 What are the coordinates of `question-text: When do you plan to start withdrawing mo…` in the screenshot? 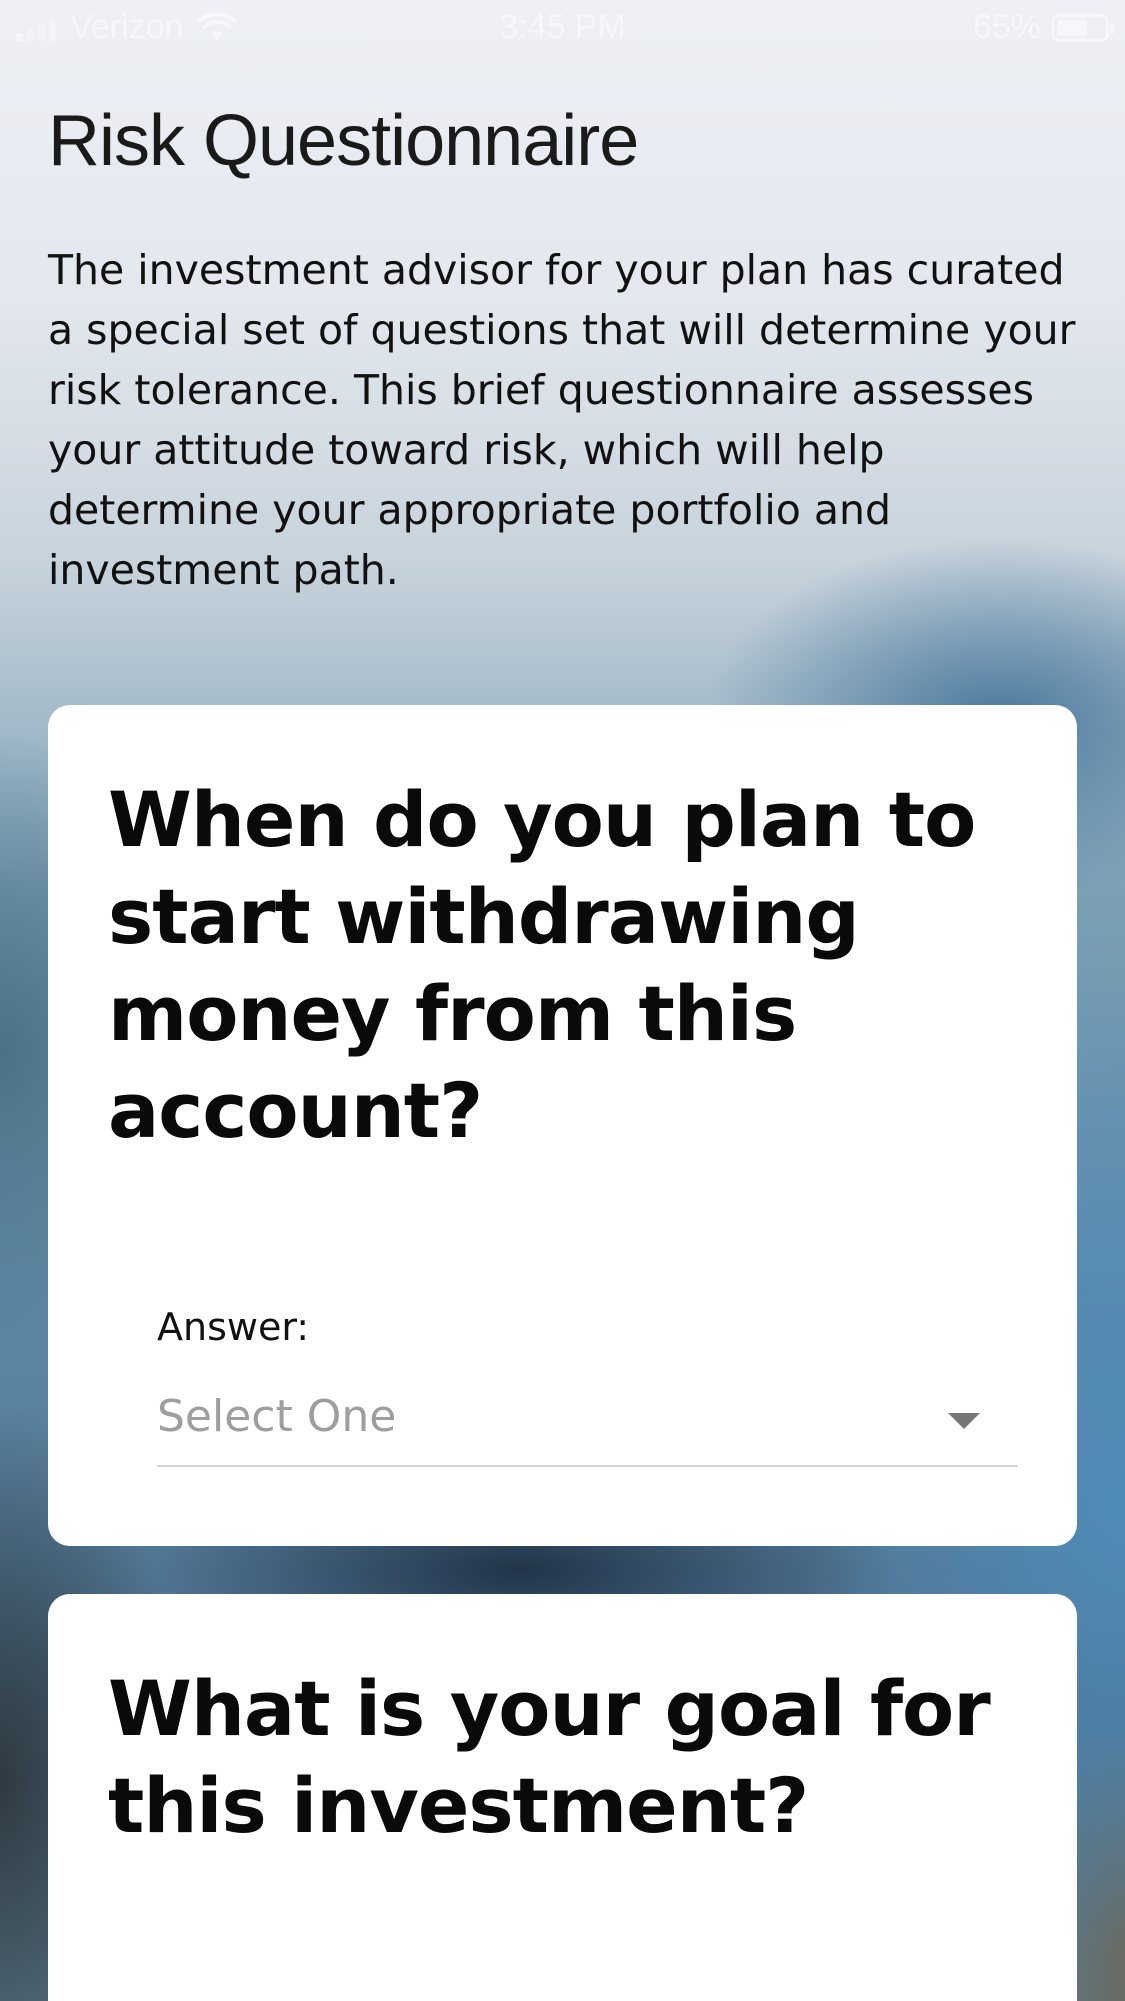 It's located at (542, 965).